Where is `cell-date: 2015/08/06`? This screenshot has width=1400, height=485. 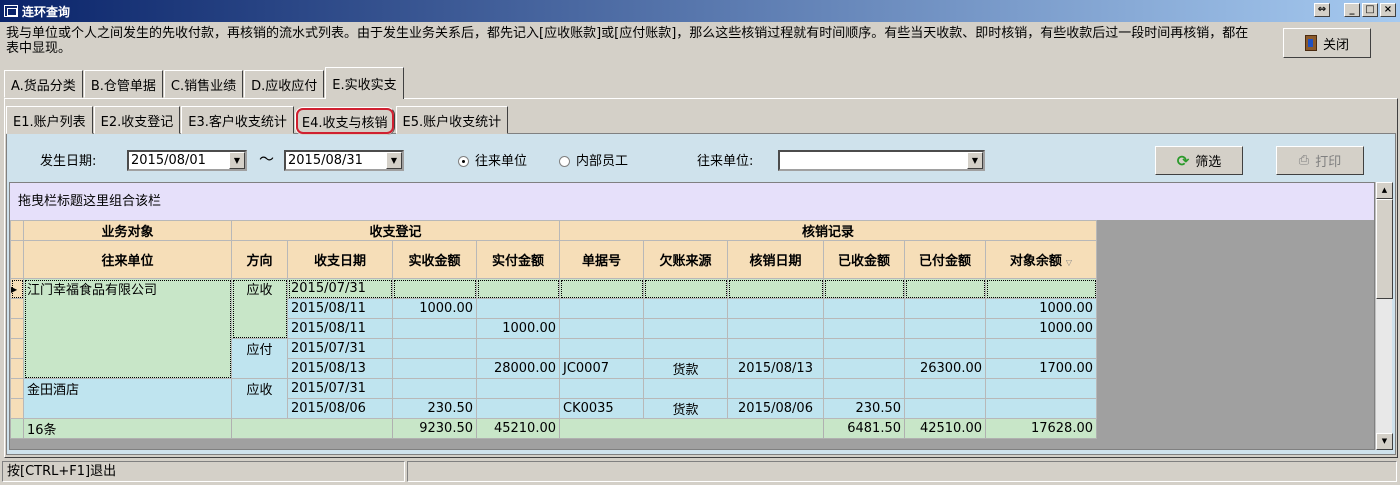
cell-date: 2015/08/06 is located at coordinates (340, 408).